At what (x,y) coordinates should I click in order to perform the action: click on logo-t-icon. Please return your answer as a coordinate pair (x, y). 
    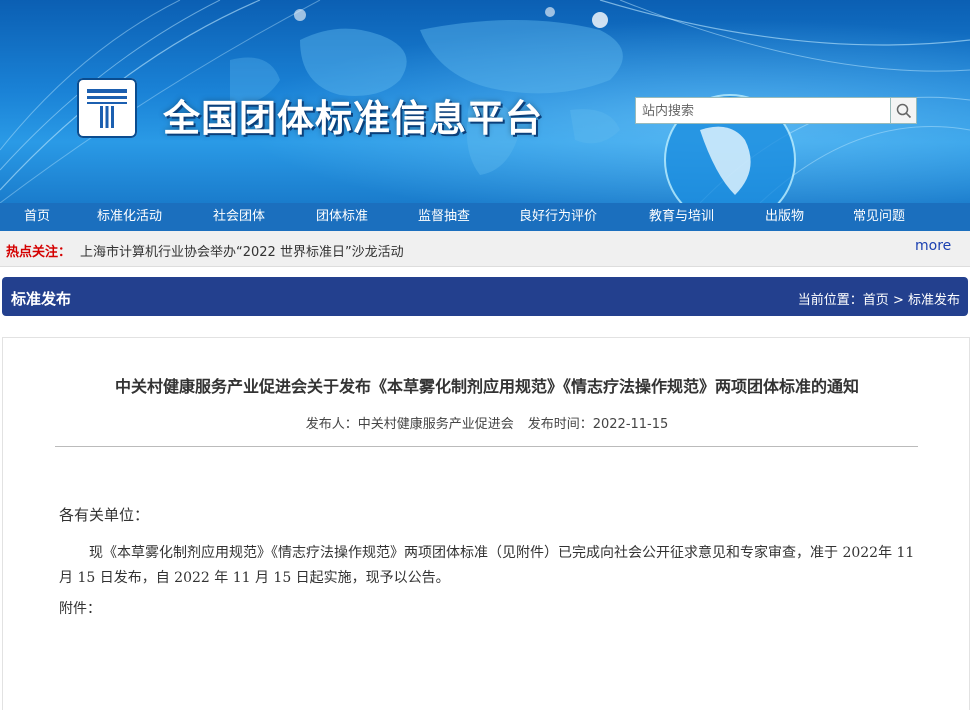
    Looking at the image, I should click on (107, 108).